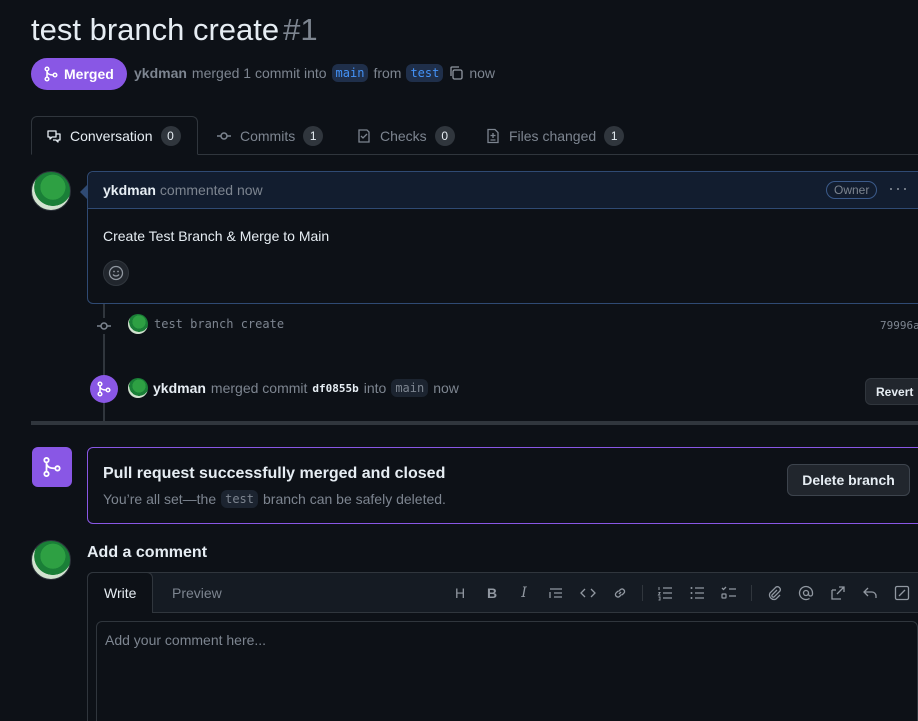  Describe the element at coordinates (891, 391) in the screenshot. I see `revert-button: Revert` at that location.